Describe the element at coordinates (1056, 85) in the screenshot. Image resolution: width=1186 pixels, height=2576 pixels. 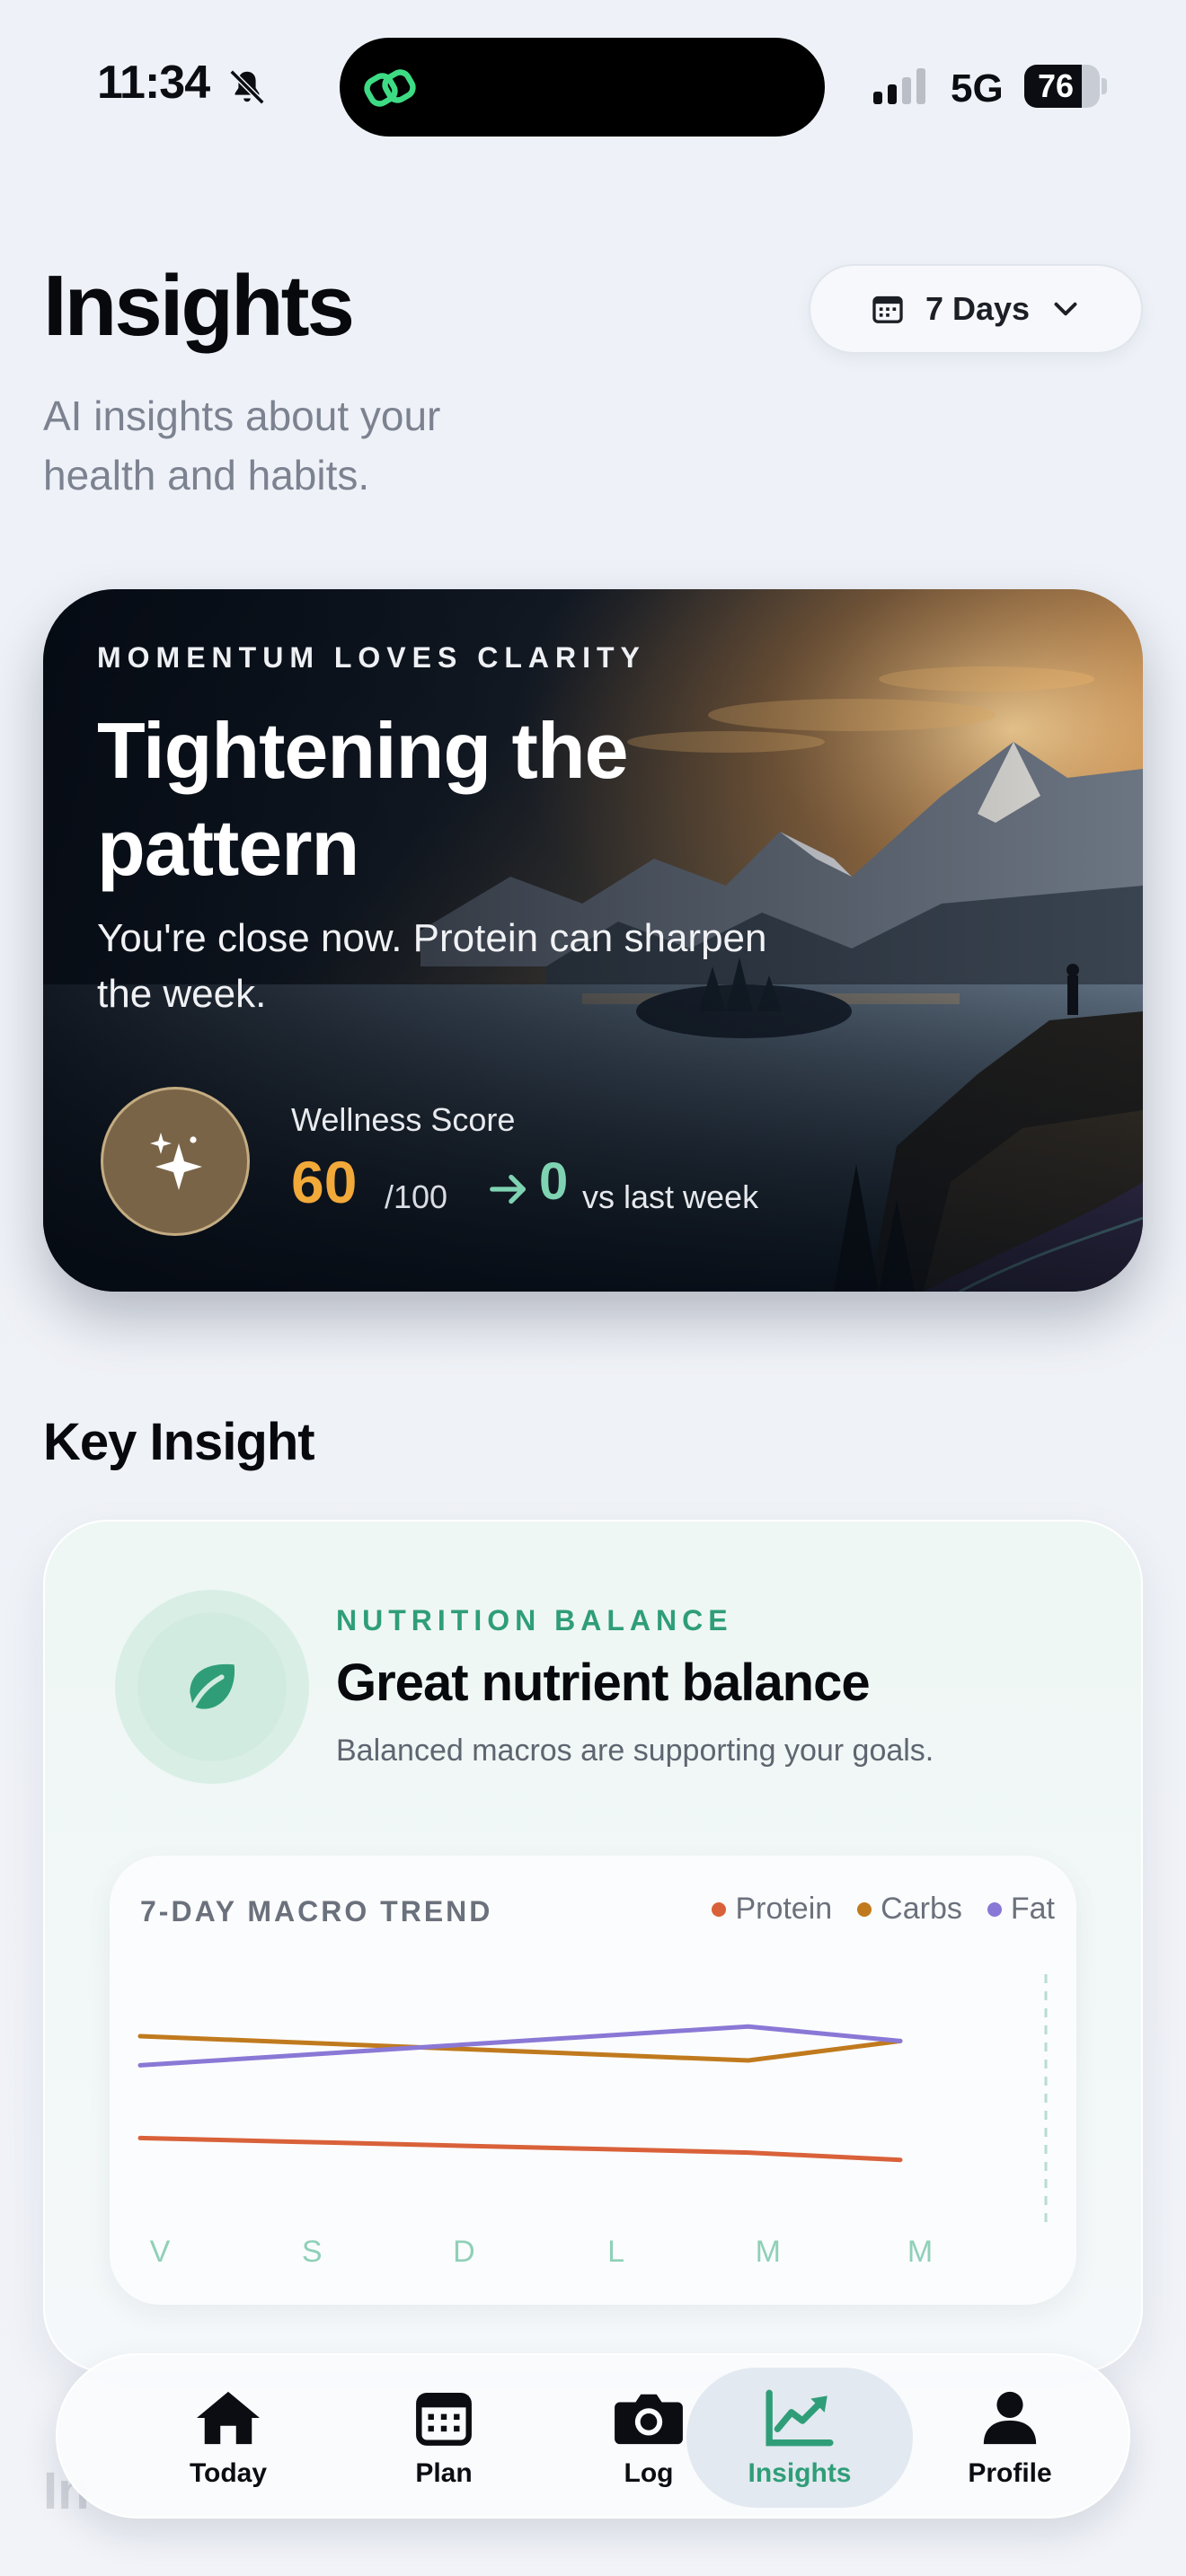
I see `battery-level: 76` at that location.